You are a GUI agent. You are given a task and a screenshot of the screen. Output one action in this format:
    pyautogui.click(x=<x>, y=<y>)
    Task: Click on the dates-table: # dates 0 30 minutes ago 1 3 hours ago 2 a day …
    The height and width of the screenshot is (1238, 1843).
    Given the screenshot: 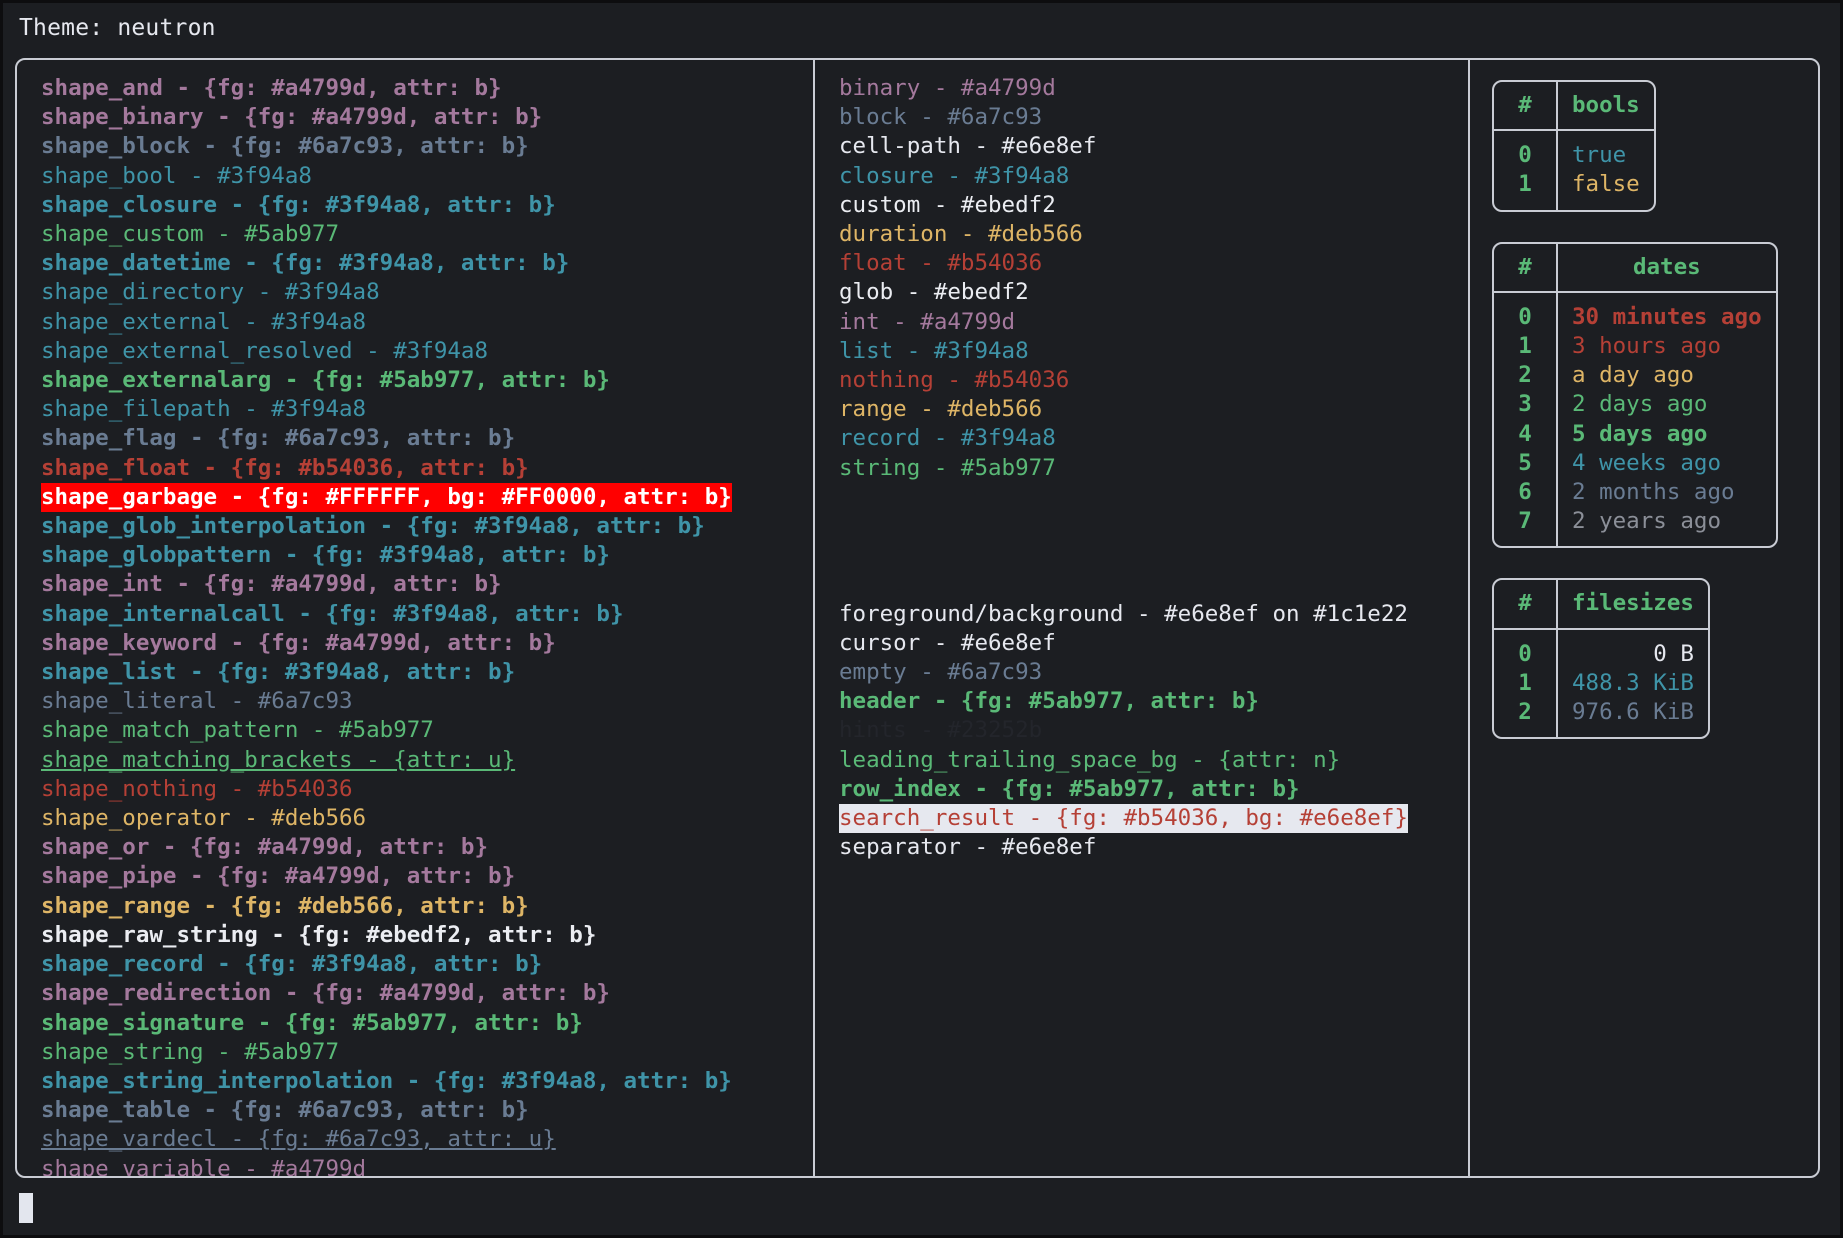 What is the action you would take?
    pyautogui.click(x=1635, y=395)
    